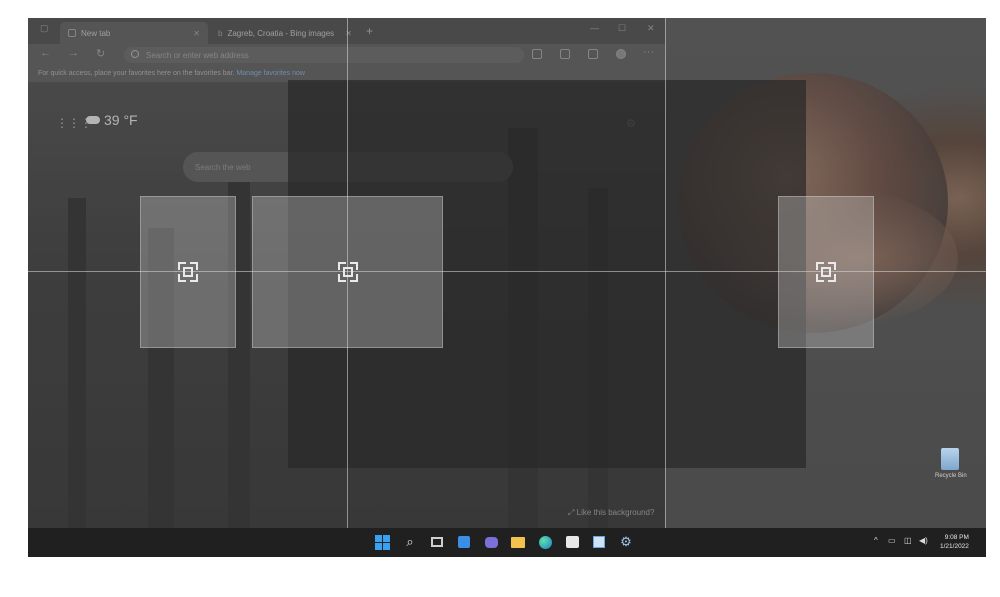 The image size is (1000, 597). What do you see at coordinates (954, 542) in the screenshot?
I see `clock: 9:08 PM 1/21/2022` at bounding box center [954, 542].